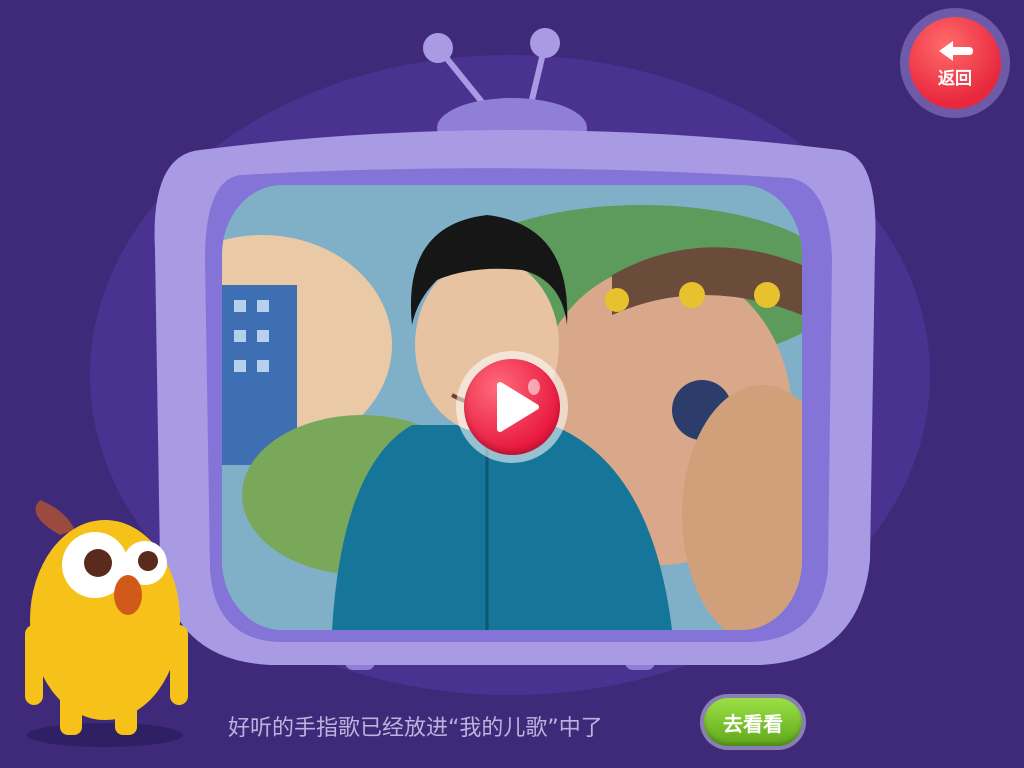 This screenshot has width=1024, height=768. Describe the element at coordinates (955, 78) in the screenshot. I see `back-button-label: 返回` at that location.